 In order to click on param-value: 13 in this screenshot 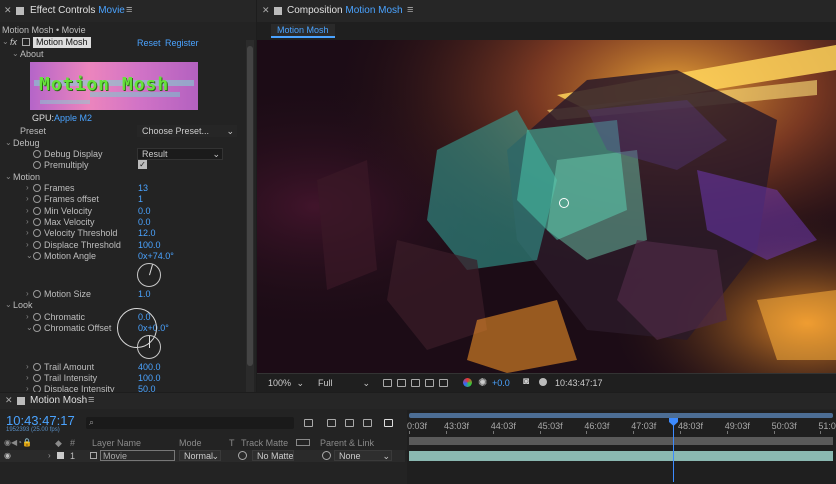, I will do `click(143, 188)`.